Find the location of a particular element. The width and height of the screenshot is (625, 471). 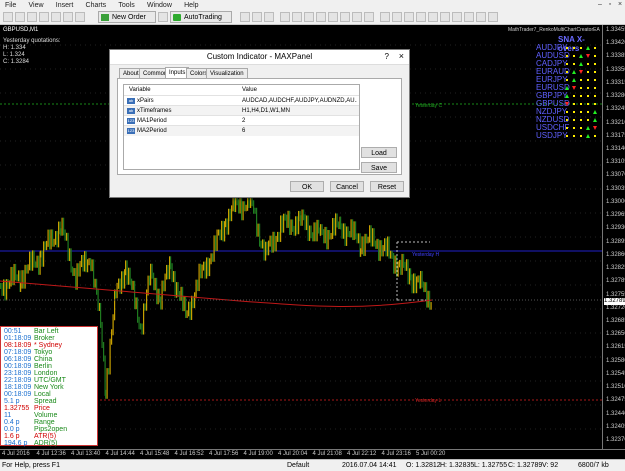

session-label: Bar Left is located at coordinates (46, 331).